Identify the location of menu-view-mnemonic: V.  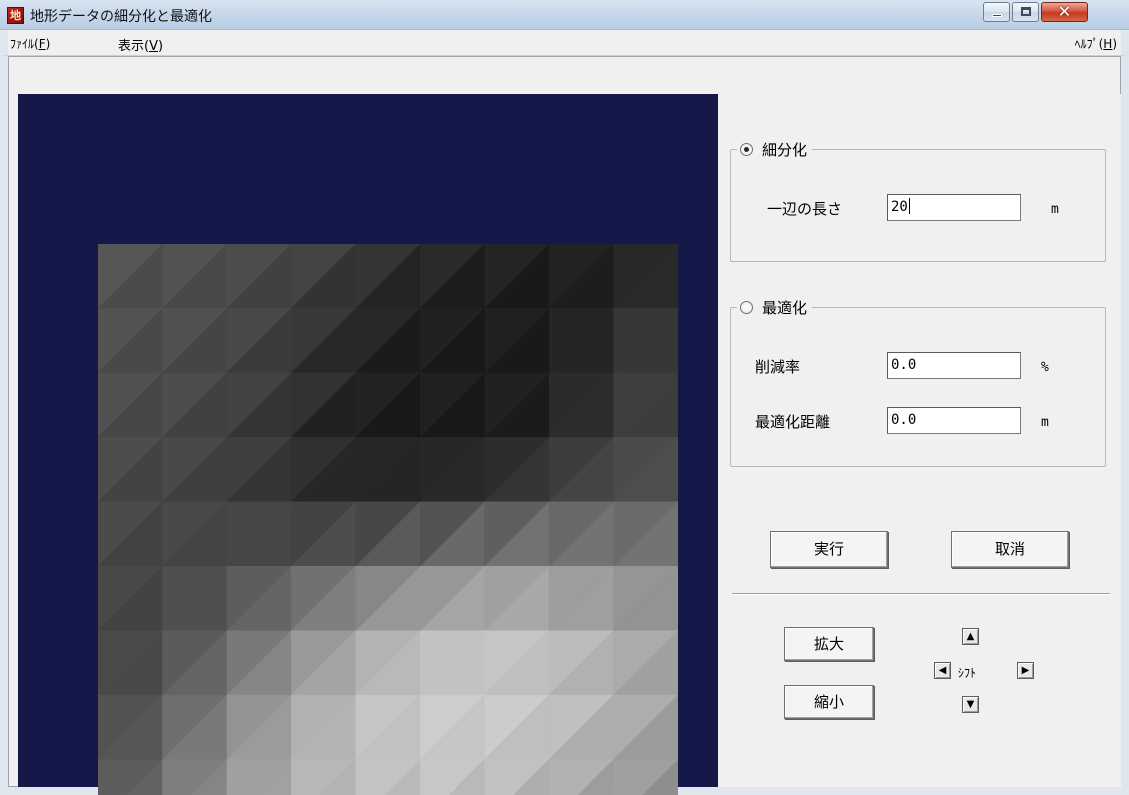
(153, 46).